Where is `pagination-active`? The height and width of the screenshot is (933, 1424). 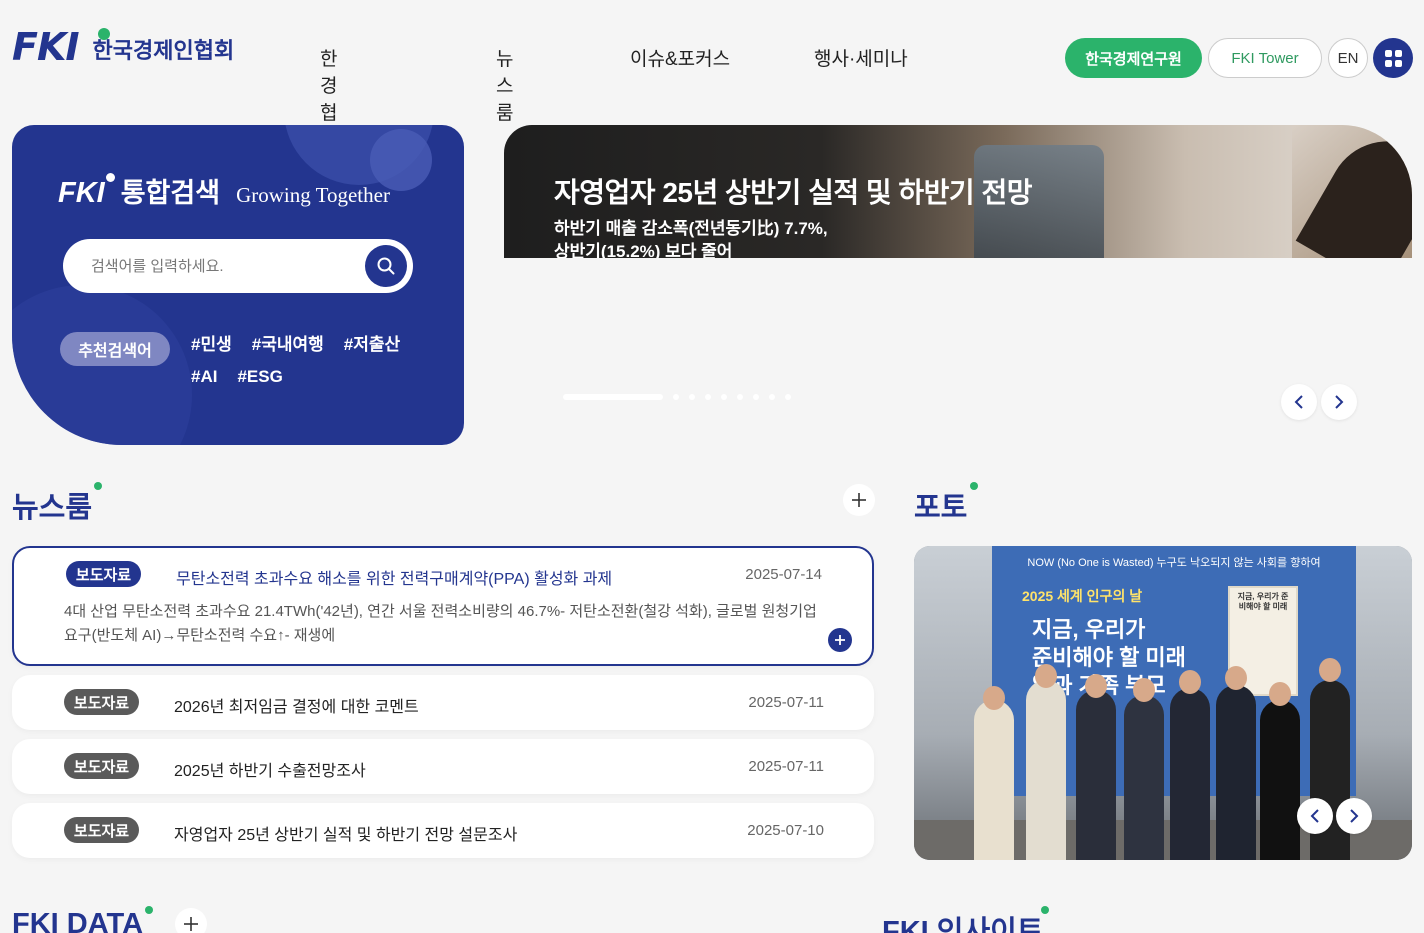
pagination-active is located at coordinates (613, 397).